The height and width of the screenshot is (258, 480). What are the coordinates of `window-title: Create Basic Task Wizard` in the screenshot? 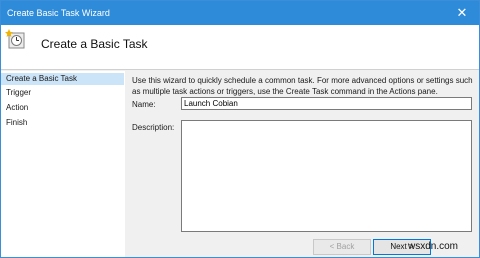 It's located at (58, 13).